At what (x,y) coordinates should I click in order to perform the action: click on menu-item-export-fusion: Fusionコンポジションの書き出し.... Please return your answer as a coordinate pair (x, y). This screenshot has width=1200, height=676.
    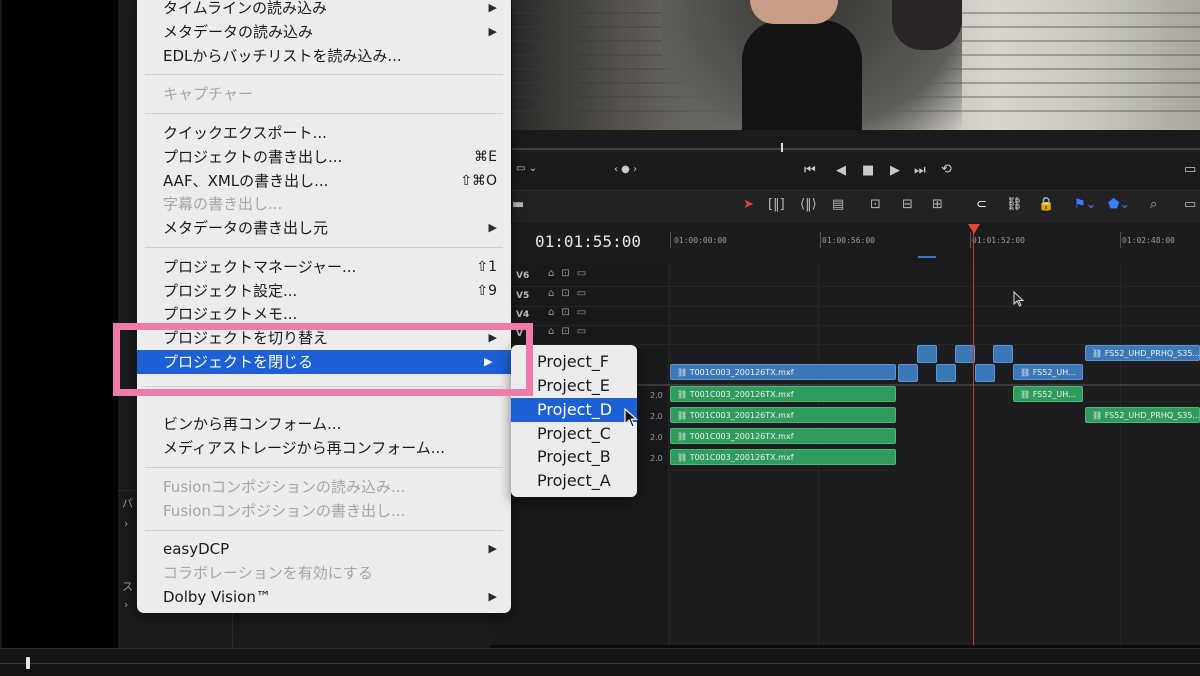
    Looking at the image, I should click on (284, 511).